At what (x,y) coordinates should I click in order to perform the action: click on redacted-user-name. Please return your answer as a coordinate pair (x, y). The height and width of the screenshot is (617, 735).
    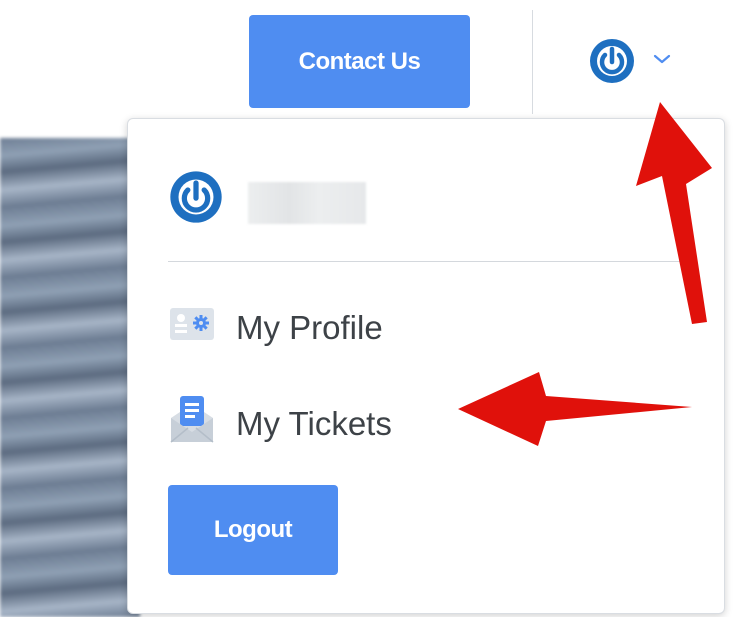
    Looking at the image, I should click on (307, 202).